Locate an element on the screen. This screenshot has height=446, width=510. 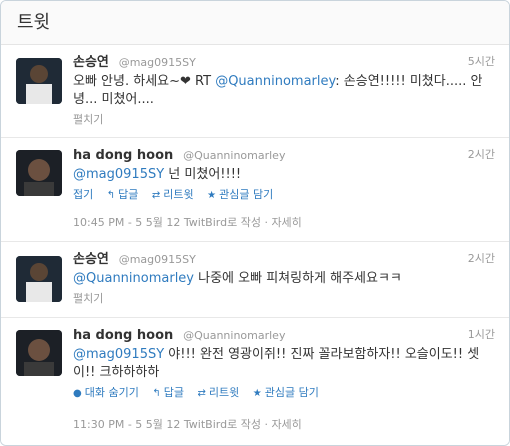
collapse-label: 접기 is located at coordinates (83, 194).